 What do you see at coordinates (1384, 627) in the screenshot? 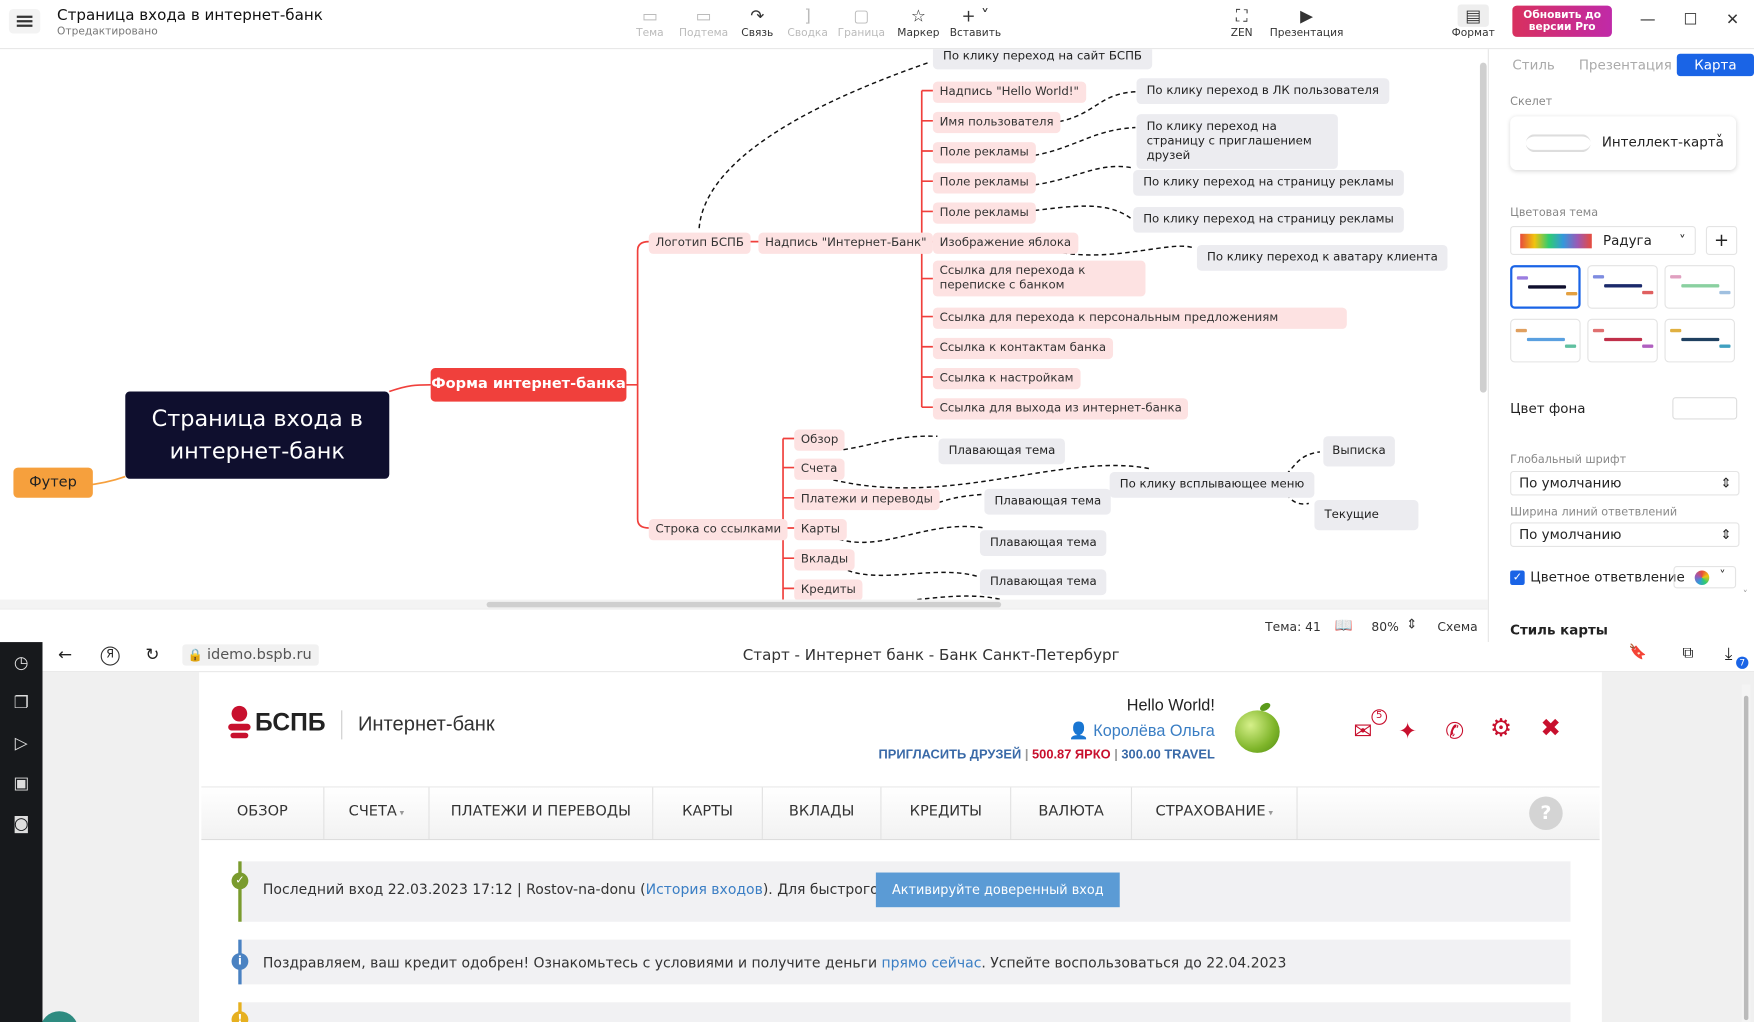
I see `zoom-level: 80%` at bounding box center [1384, 627].